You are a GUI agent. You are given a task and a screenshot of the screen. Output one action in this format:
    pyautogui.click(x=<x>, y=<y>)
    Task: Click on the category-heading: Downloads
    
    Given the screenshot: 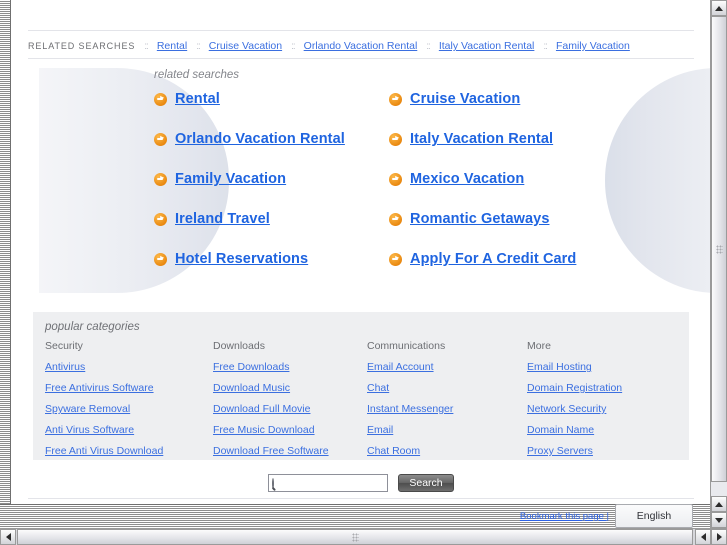 What is the action you would take?
    pyautogui.click(x=239, y=346)
    